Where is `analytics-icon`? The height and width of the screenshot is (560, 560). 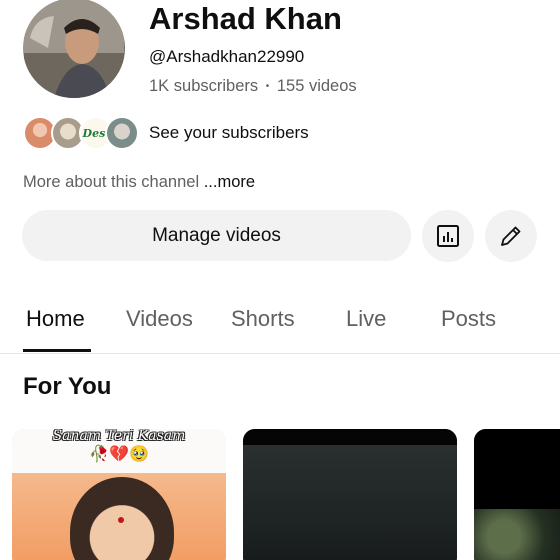
analytics-icon is located at coordinates (448, 236).